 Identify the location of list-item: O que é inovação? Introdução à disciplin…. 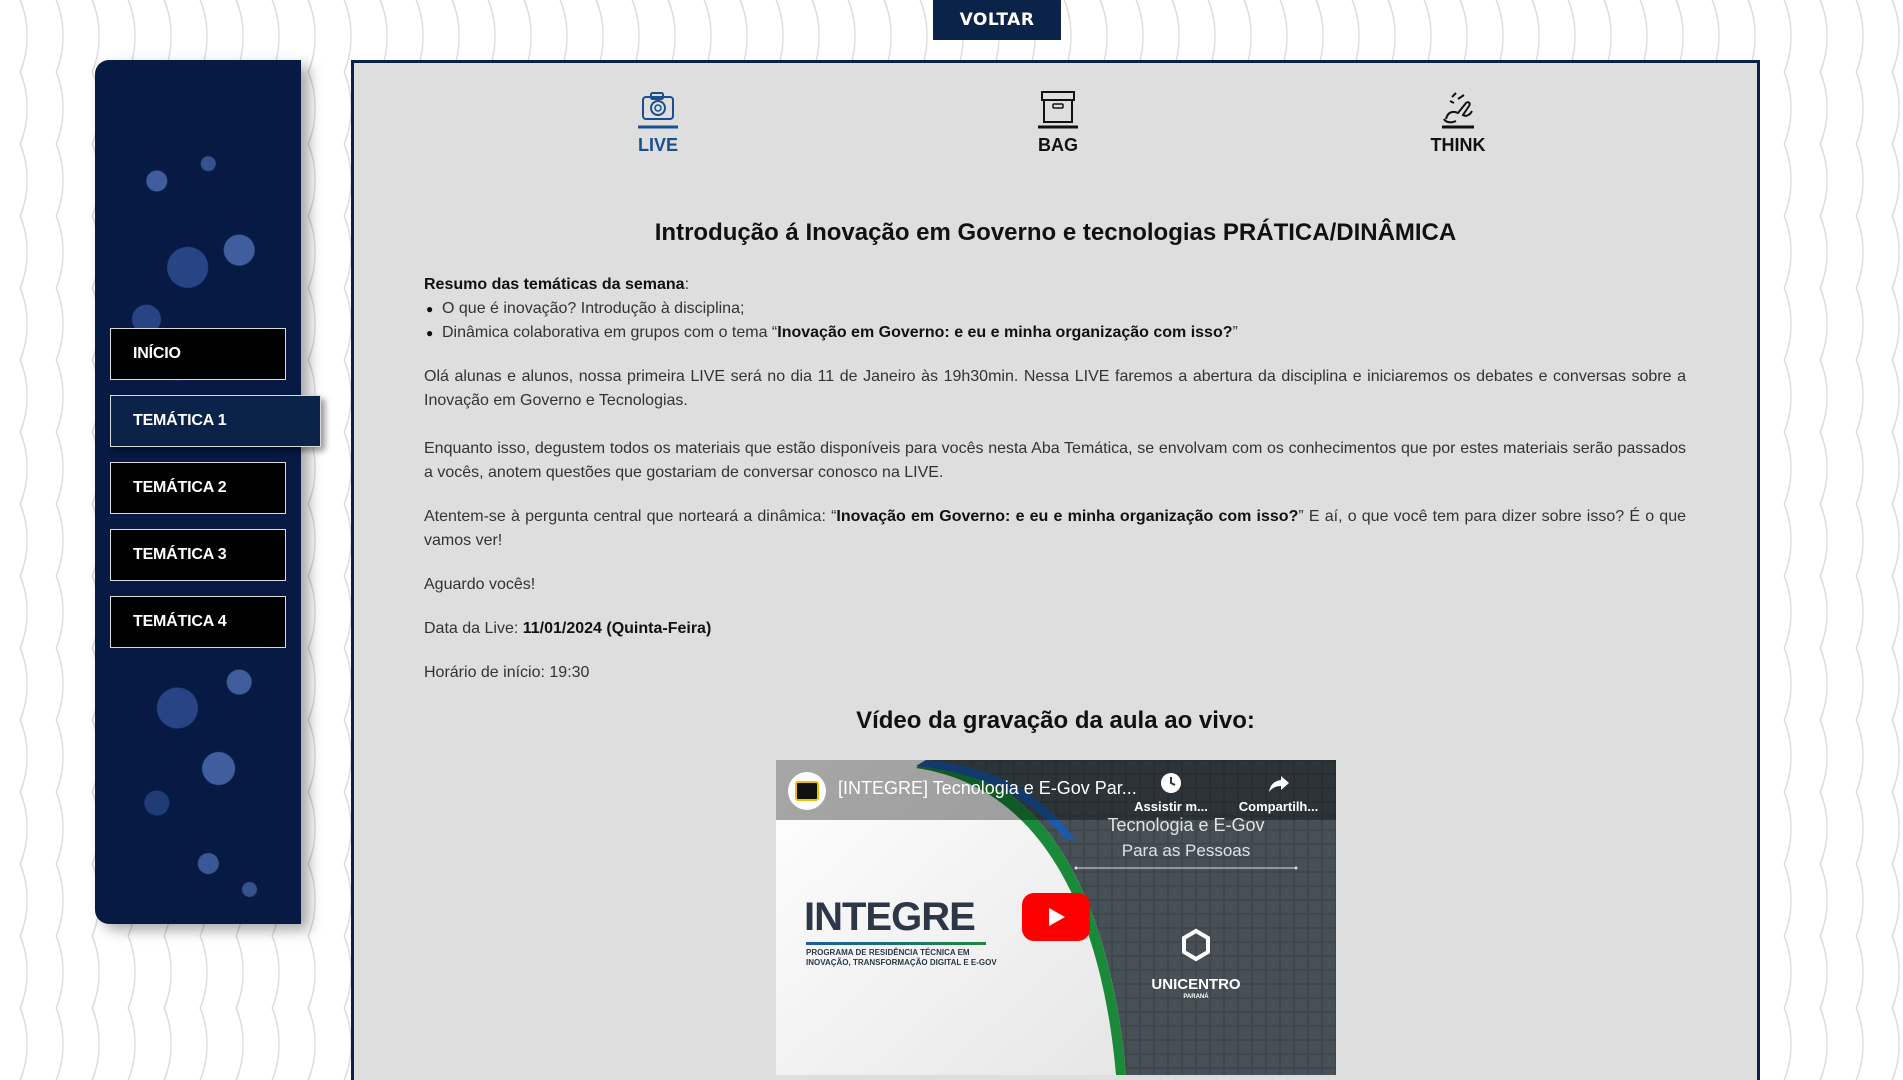
(1055, 309).